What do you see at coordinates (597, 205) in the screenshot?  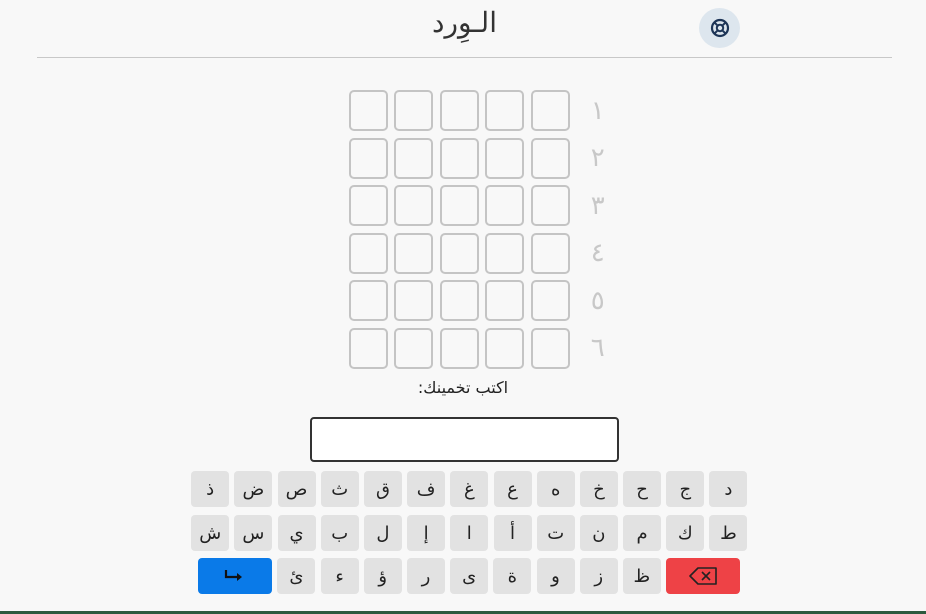 I see `row-number: ٣` at bounding box center [597, 205].